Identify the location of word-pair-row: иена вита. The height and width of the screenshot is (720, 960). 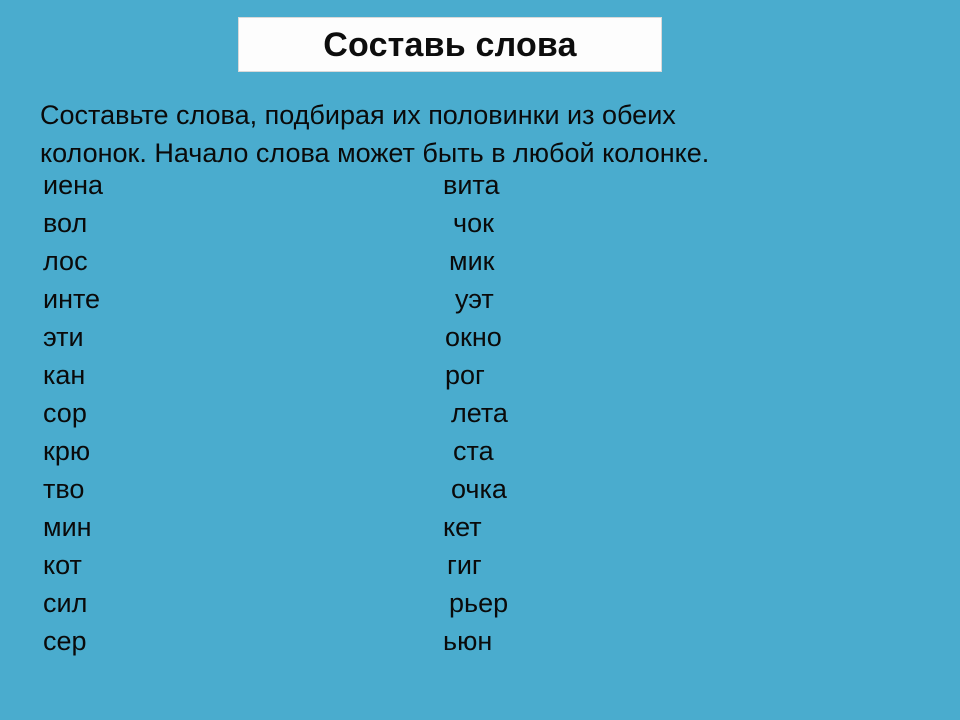
(480, 185).